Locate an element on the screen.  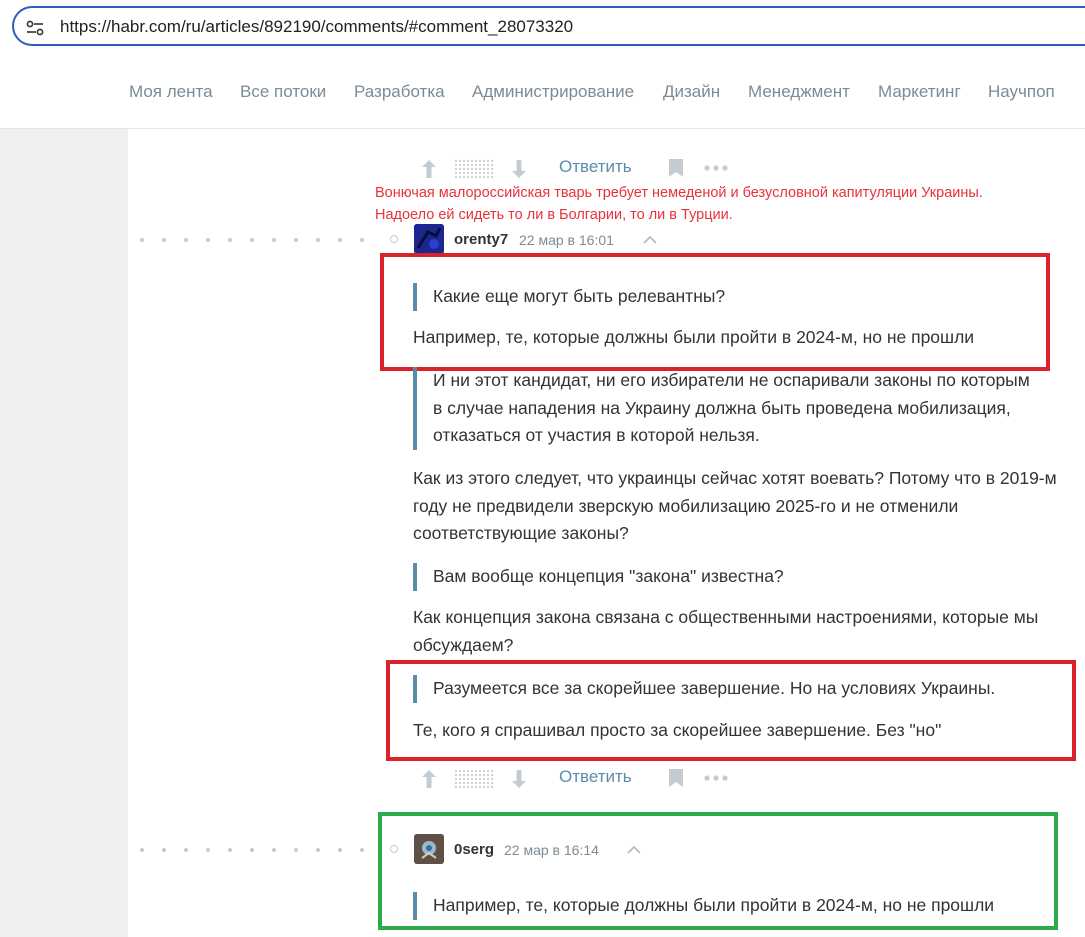
left-gutter is located at coordinates (64, 533).